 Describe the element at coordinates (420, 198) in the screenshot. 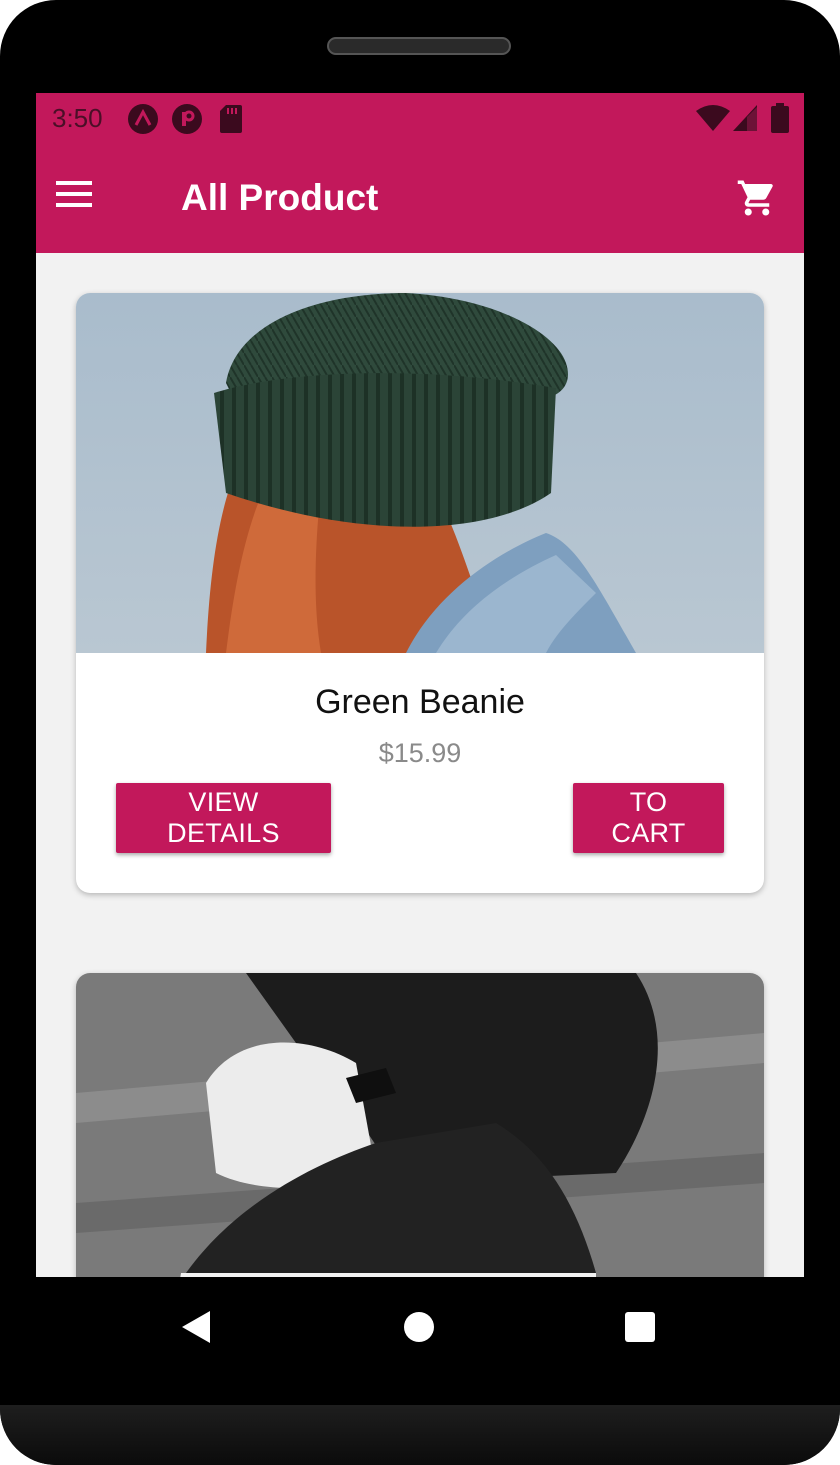

I see `app-bar: All Product` at that location.